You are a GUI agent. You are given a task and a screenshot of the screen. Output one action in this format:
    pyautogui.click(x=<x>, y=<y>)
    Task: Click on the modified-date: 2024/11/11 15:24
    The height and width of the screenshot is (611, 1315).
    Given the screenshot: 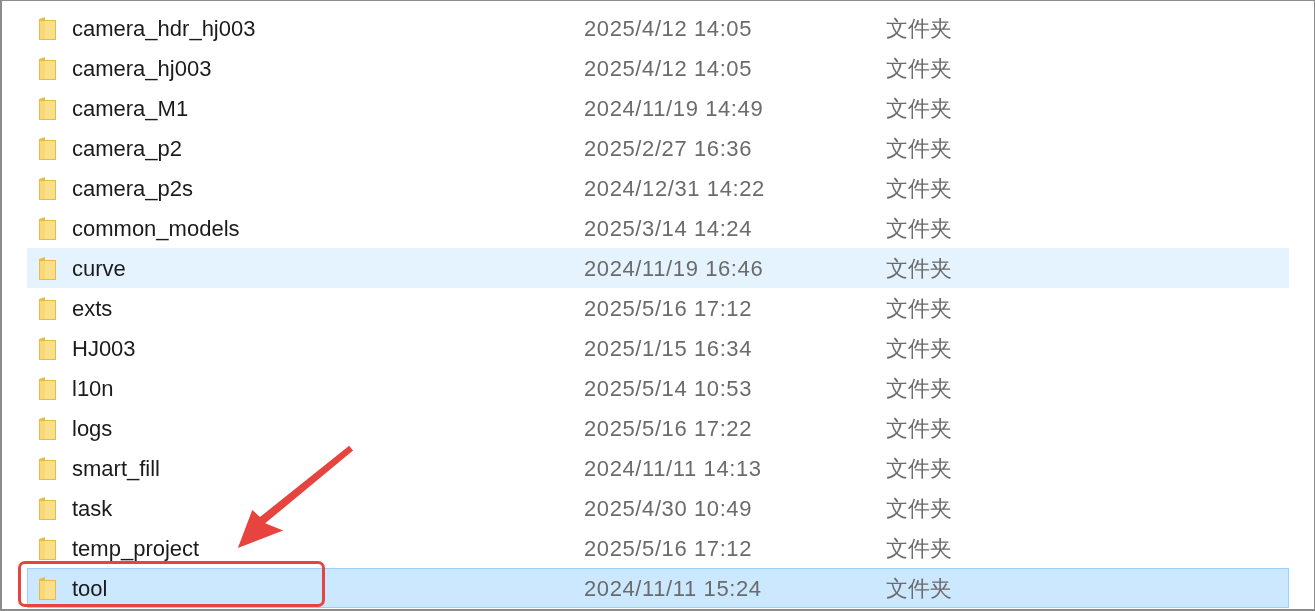 What is the action you would take?
    pyautogui.click(x=673, y=588)
    